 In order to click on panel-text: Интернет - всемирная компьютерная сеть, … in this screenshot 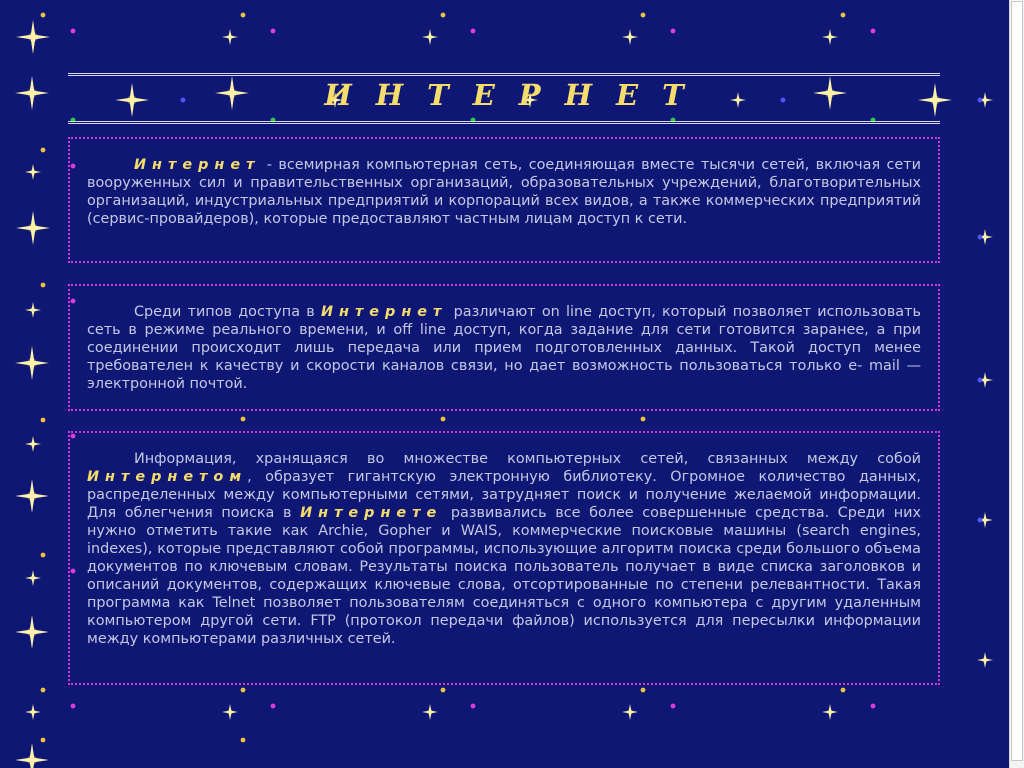, I will do `click(504, 192)`.